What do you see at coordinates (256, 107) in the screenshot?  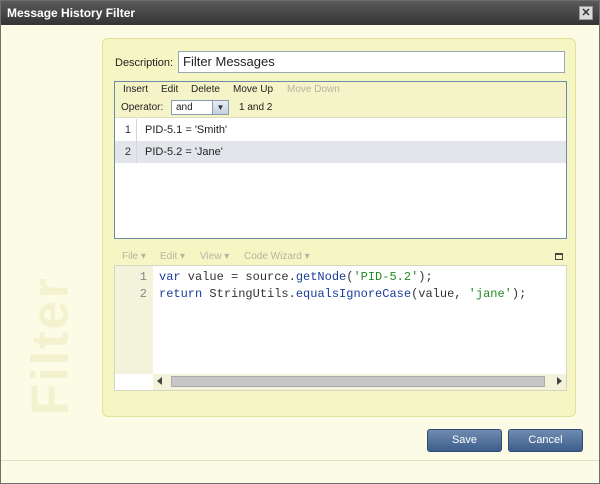 I see `operator-expression: 1 and 2` at bounding box center [256, 107].